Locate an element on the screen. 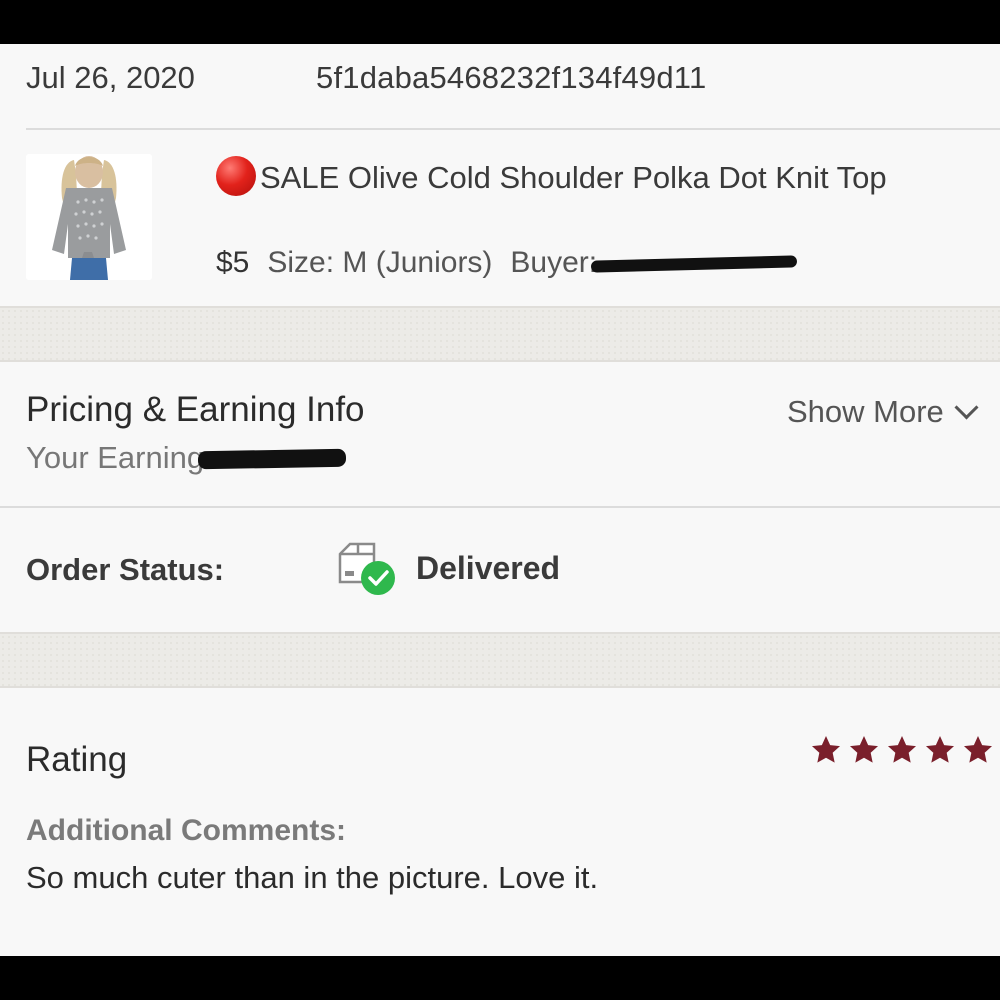  delivered-box-check-icon is located at coordinates (366, 568).